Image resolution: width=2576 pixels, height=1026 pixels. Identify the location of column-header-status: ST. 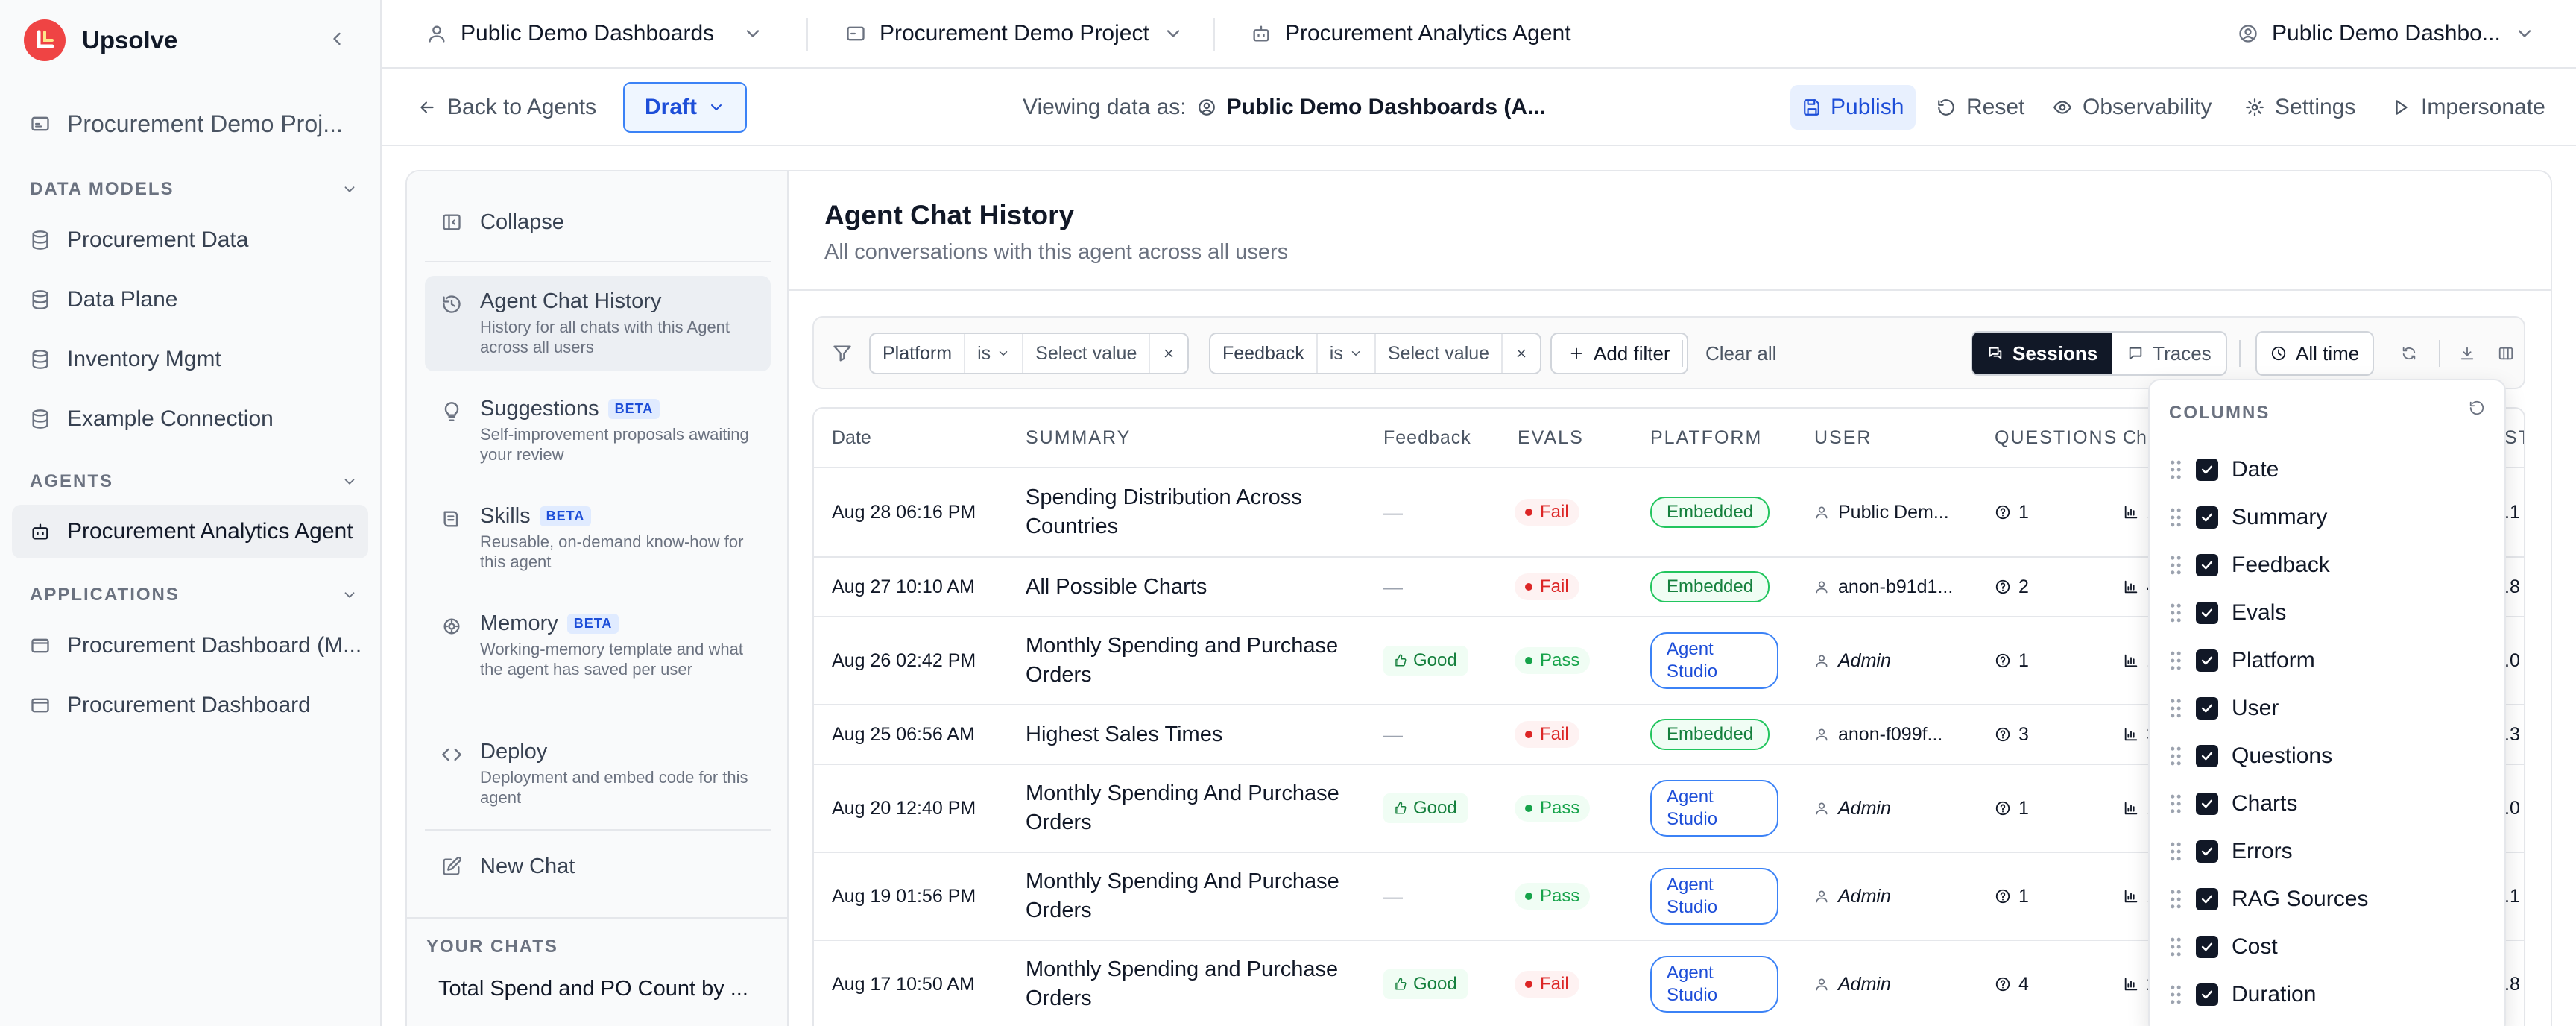
(2514, 438).